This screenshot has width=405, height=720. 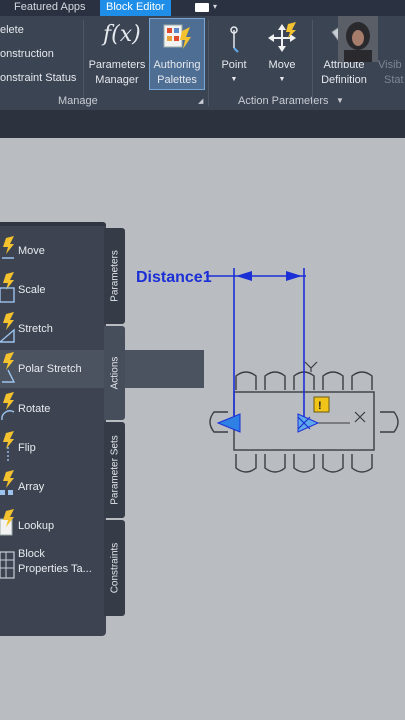 I want to click on tab-label: Actions, so click(x=114, y=373).